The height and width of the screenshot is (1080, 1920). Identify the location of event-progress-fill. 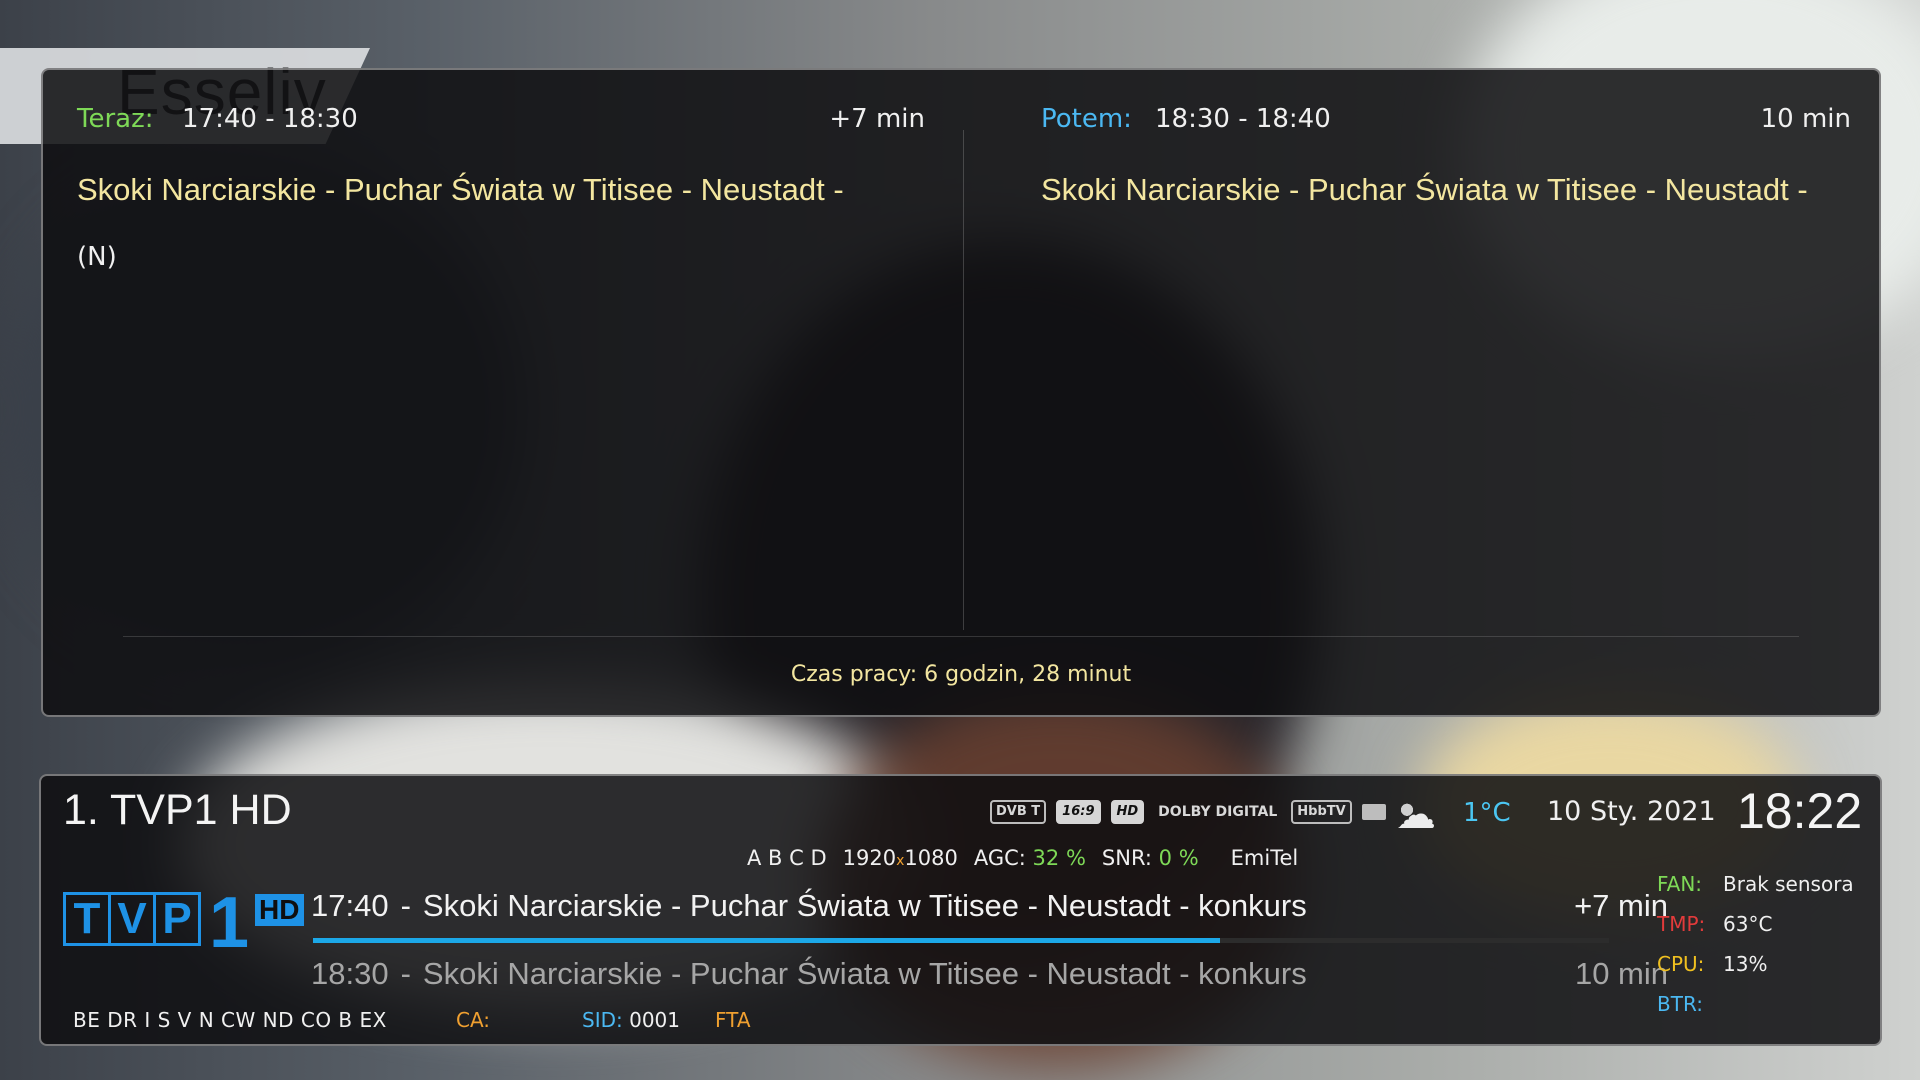
(767, 940).